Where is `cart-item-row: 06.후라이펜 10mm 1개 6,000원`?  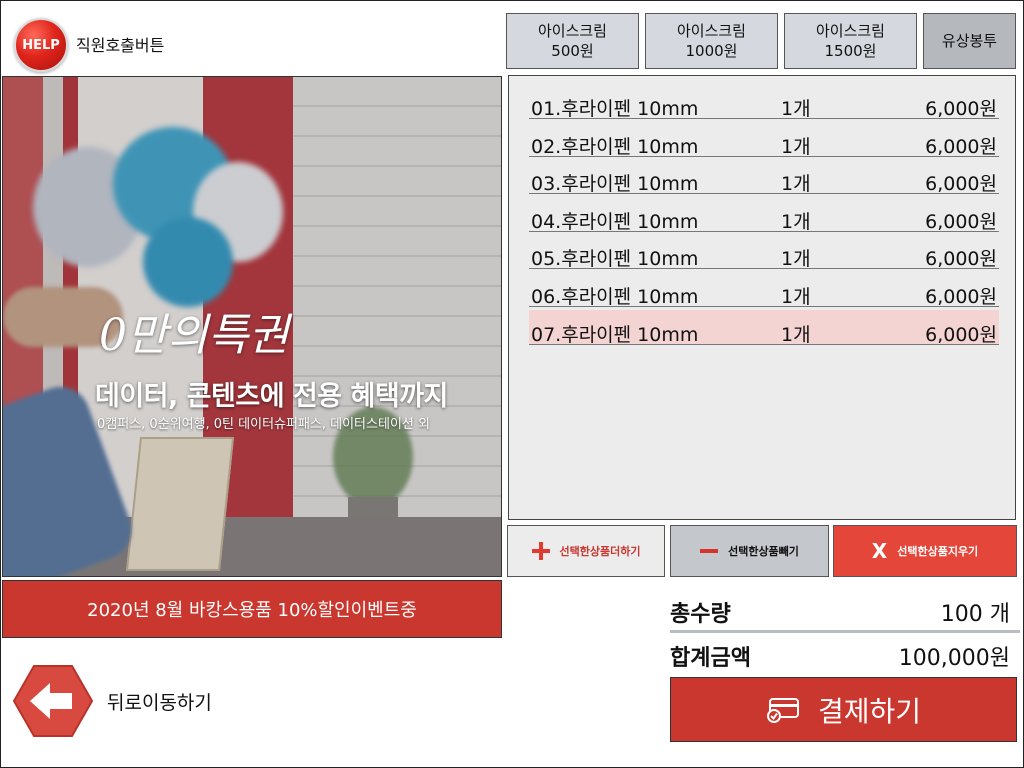
cart-item-row: 06.후라이펜 10mm 1개 6,000원 is located at coordinates (764, 292).